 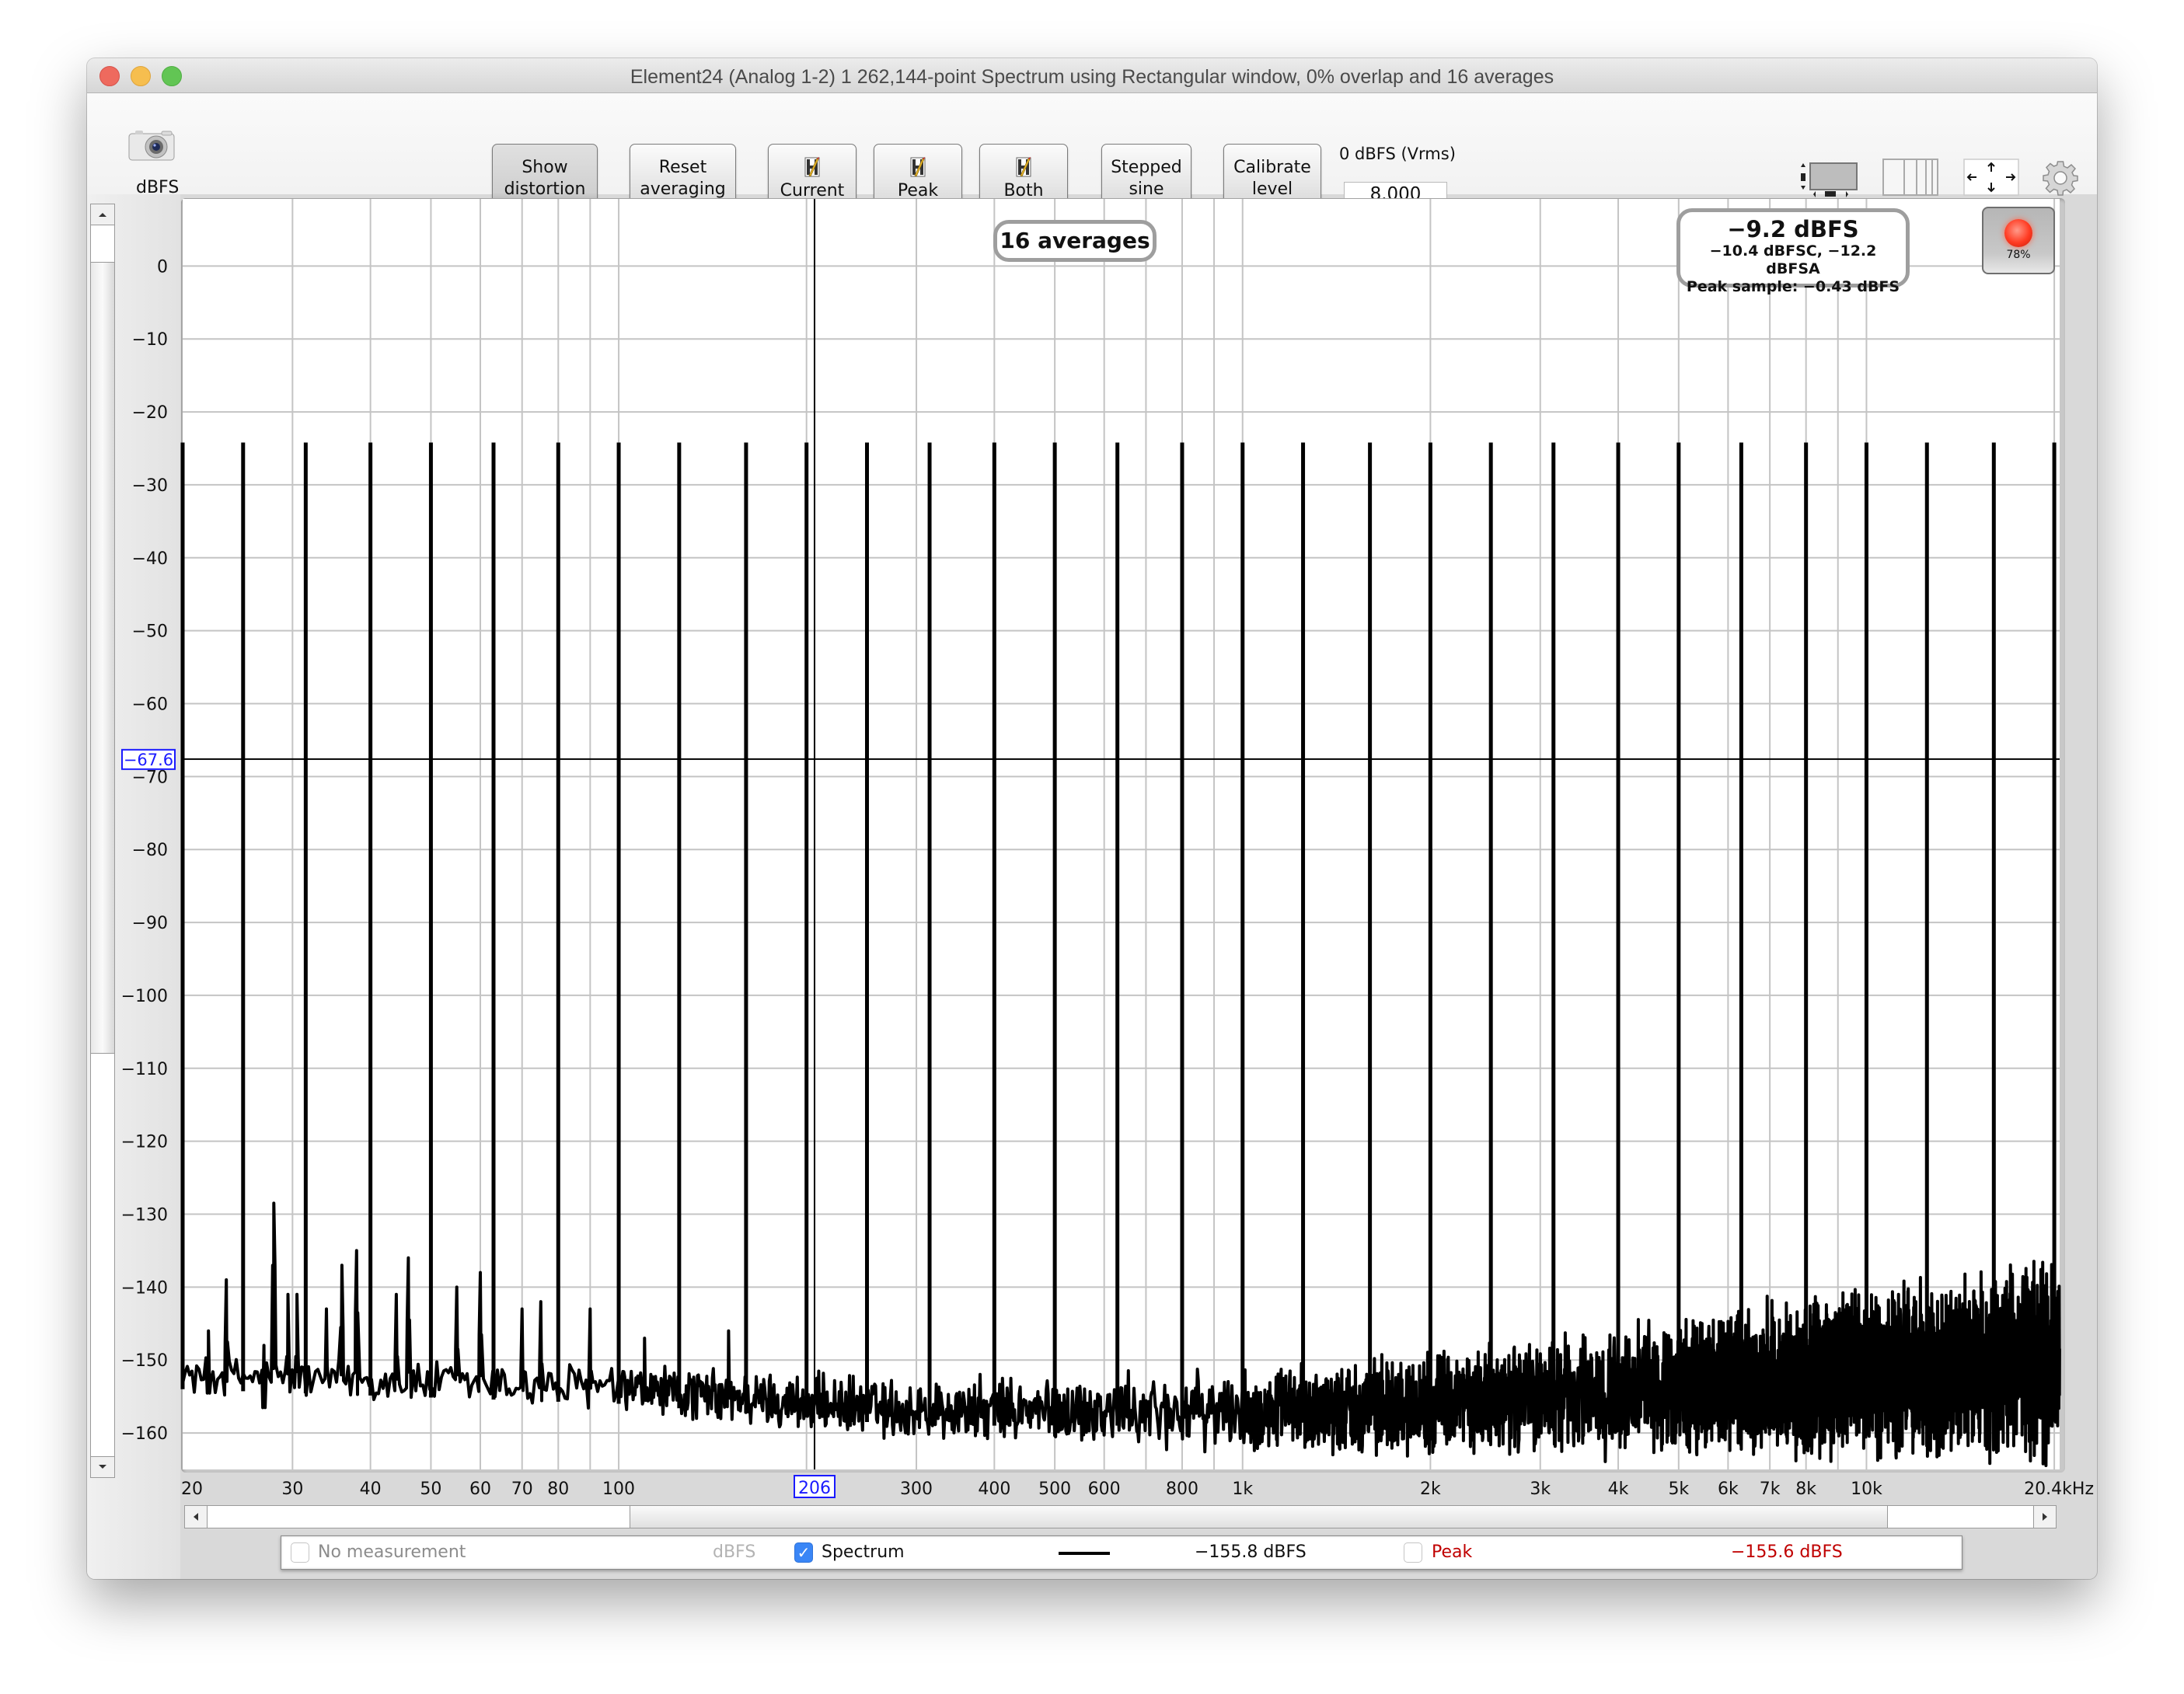 I want to click on x-tick-label: 50, so click(x=431, y=1489).